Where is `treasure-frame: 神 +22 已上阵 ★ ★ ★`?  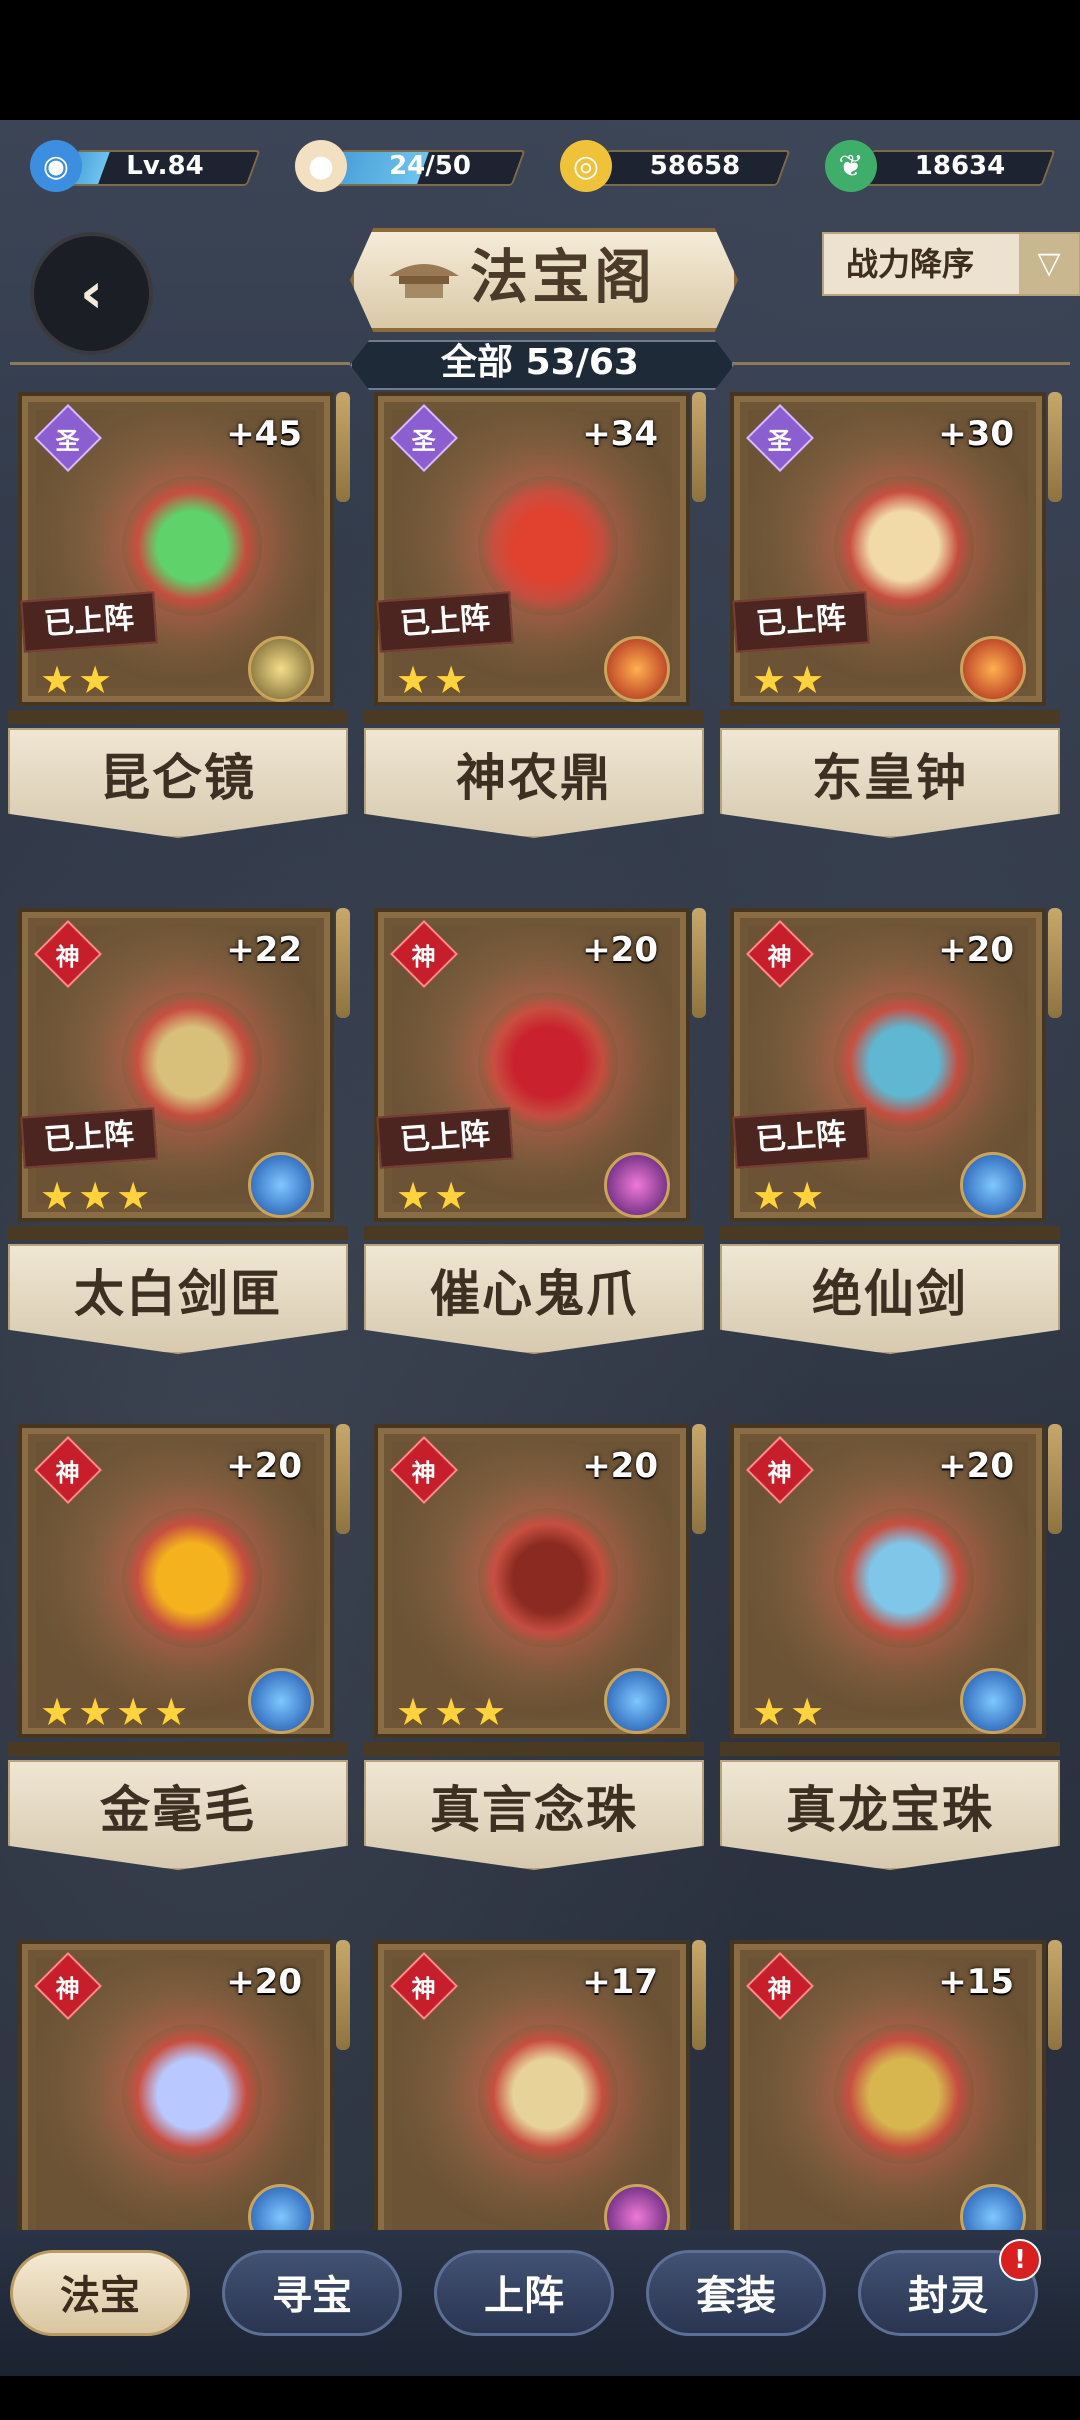 treasure-frame: 神 +22 已上阵 ★ ★ ★ is located at coordinates (176, 1065).